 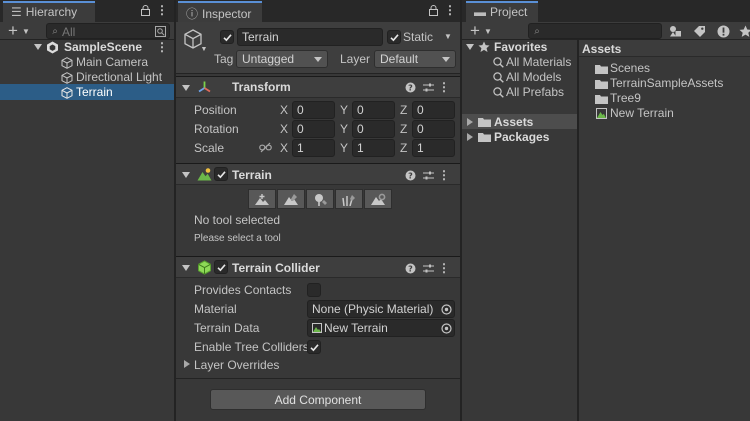 I want to click on scale-y-field: 1, so click(x=373, y=148).